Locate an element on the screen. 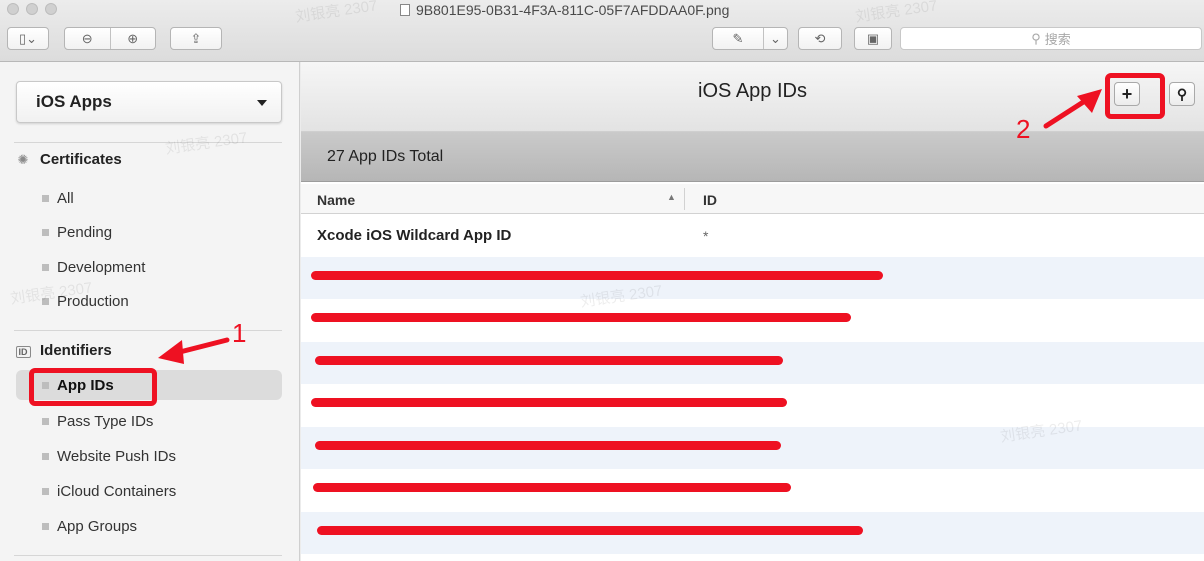 This screenshot has width=1204, height=561. highlight-box-add-button is located at coordinates (1135, 96).